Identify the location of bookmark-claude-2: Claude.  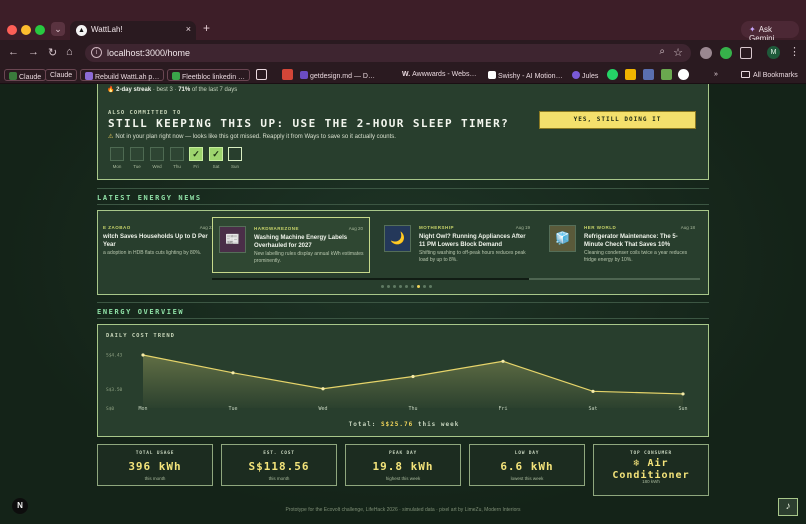
(61, 75).